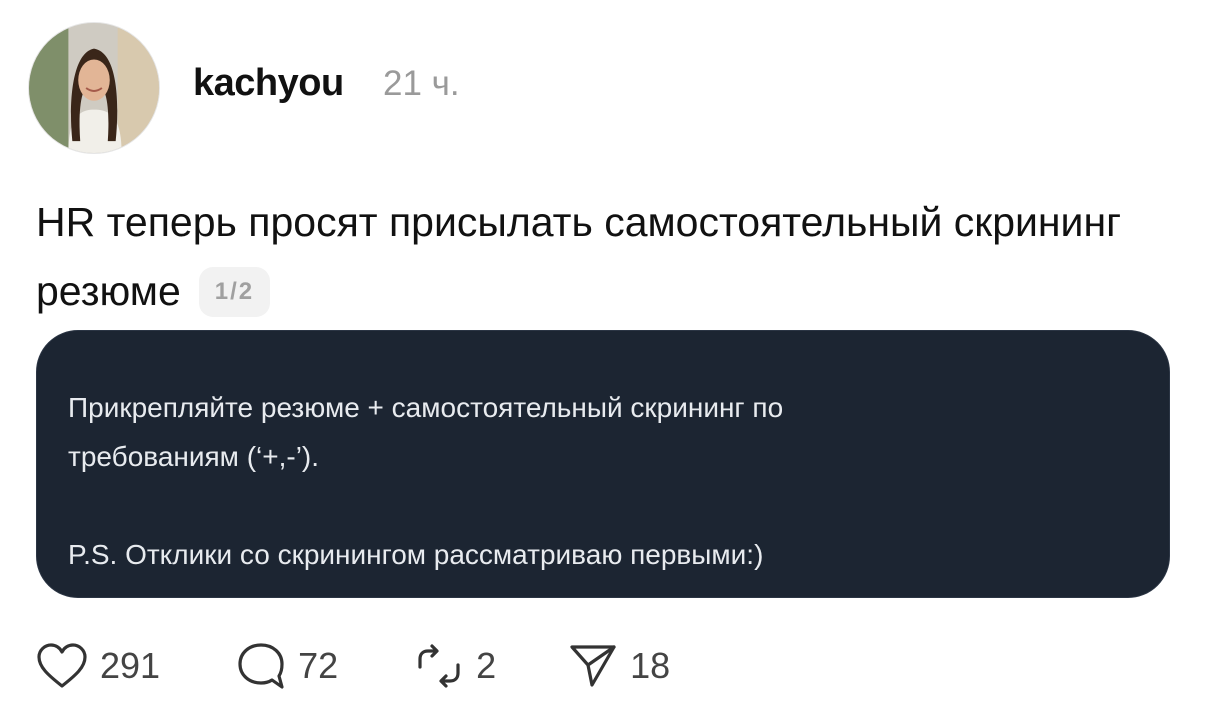  What do you see at coordinates (287, 666) in the screenshot?
I see `comment-button: 72` at bounding box center [287, 666].